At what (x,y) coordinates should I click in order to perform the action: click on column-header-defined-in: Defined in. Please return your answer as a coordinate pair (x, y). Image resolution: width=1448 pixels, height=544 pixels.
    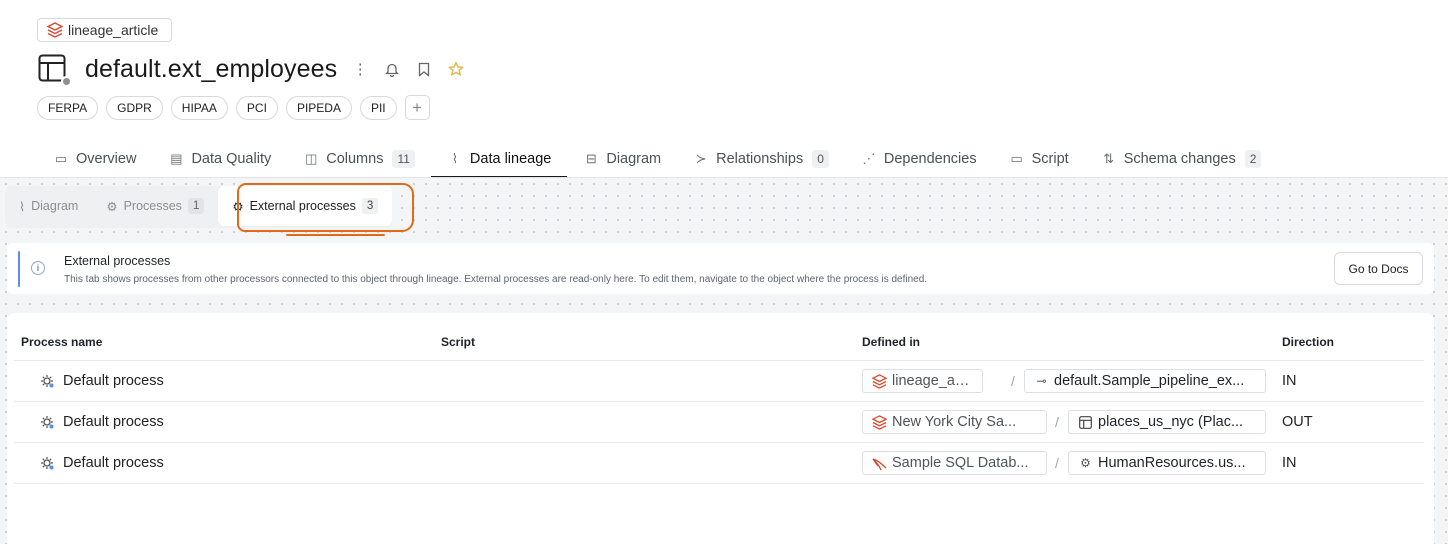
    Looking at the image, I should click on (891, 342).